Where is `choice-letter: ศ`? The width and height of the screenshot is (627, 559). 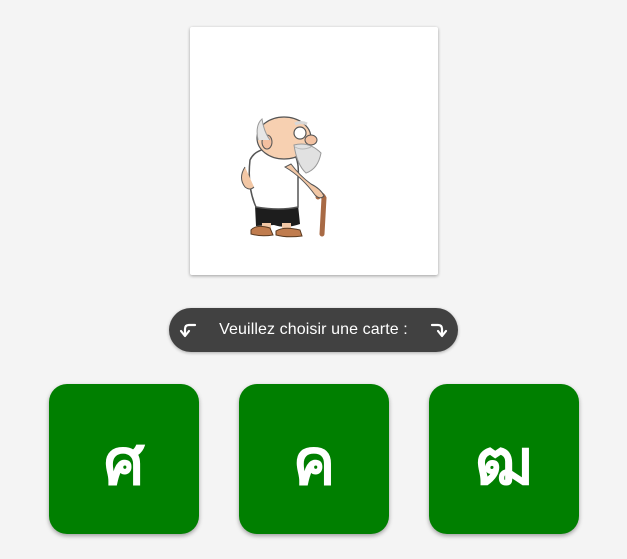 choice-letter: ศ is located at coordinates (124, 463).